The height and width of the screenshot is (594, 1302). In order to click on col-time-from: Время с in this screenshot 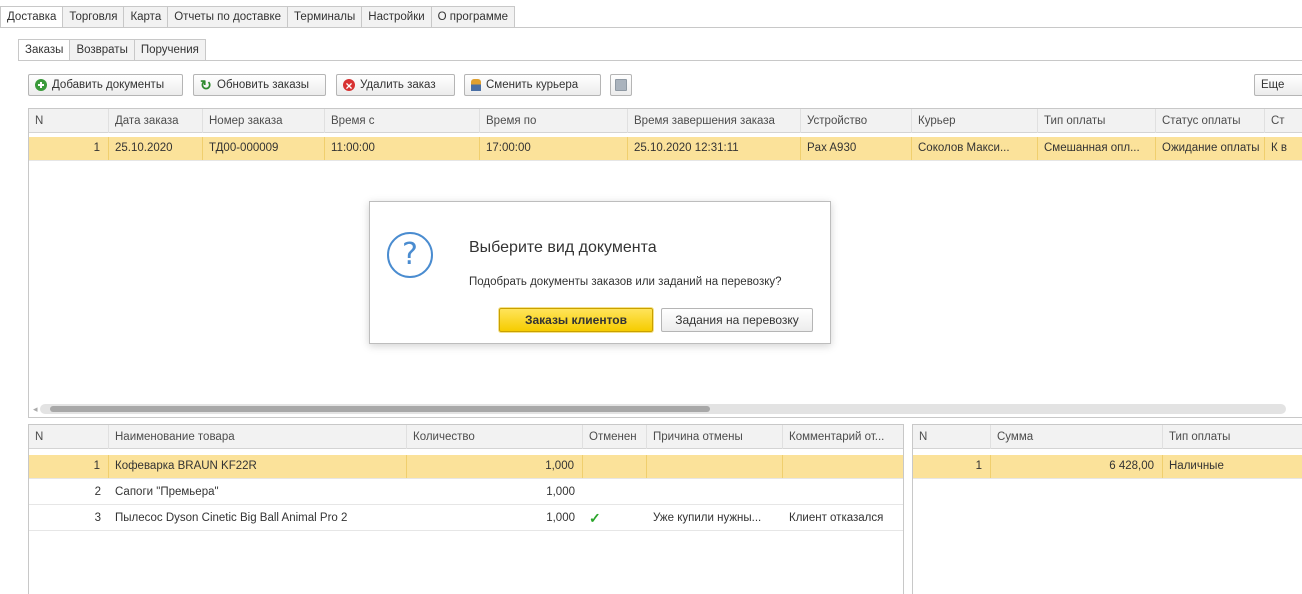, I will do `click(402, 121)`.